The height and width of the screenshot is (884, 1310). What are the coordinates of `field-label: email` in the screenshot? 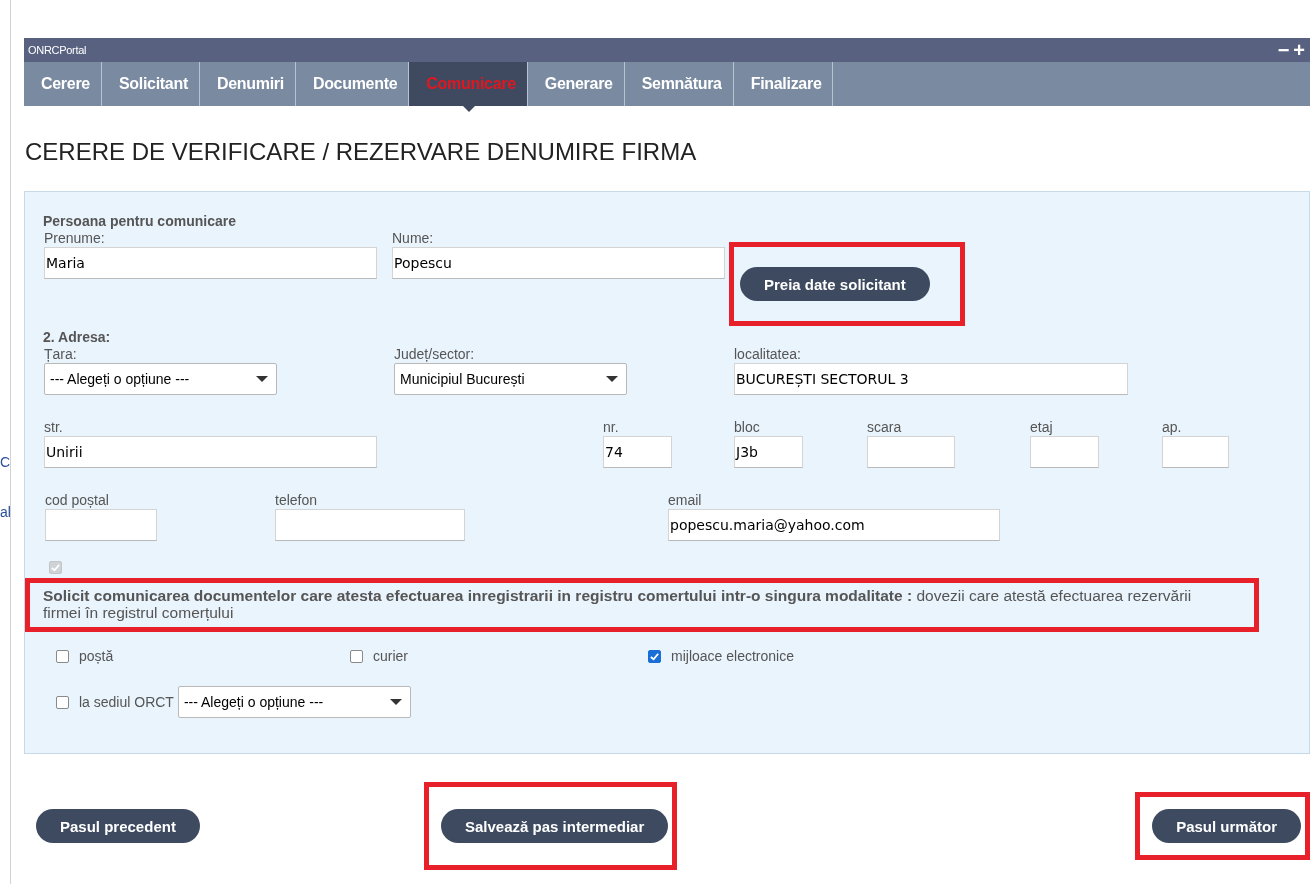 It's located at (685, 500).